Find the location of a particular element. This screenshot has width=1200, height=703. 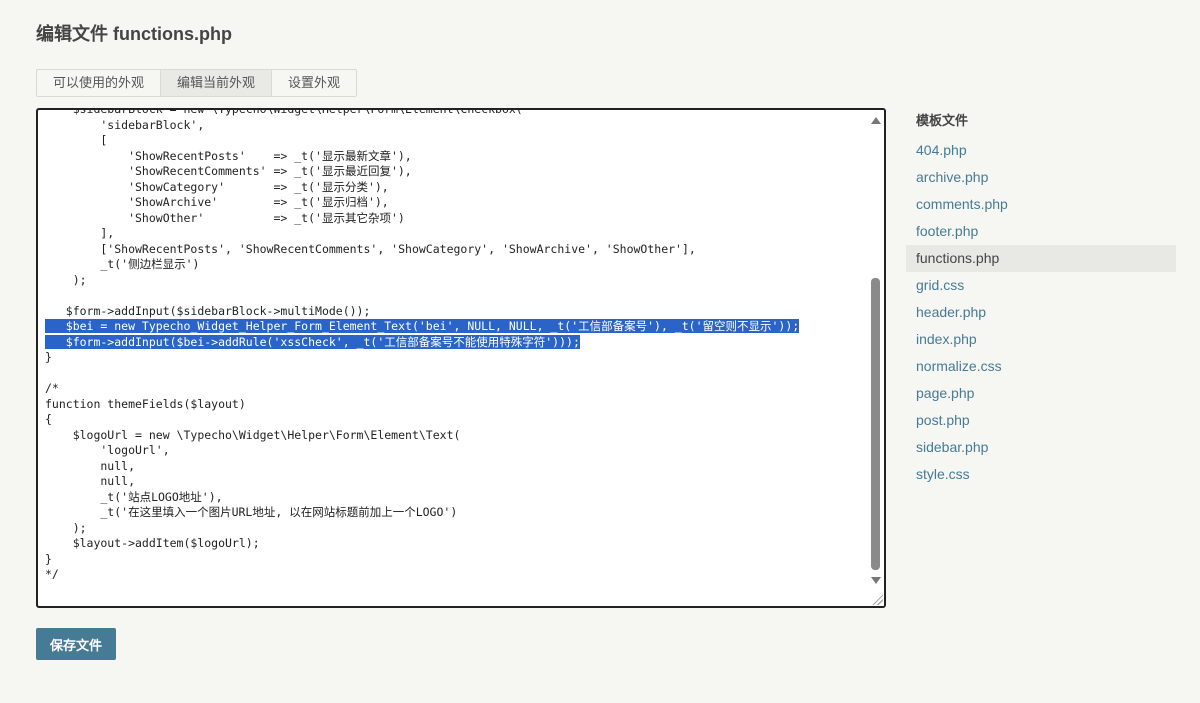

code-line: 'logoUrl', is located at coordinates (422, 451).